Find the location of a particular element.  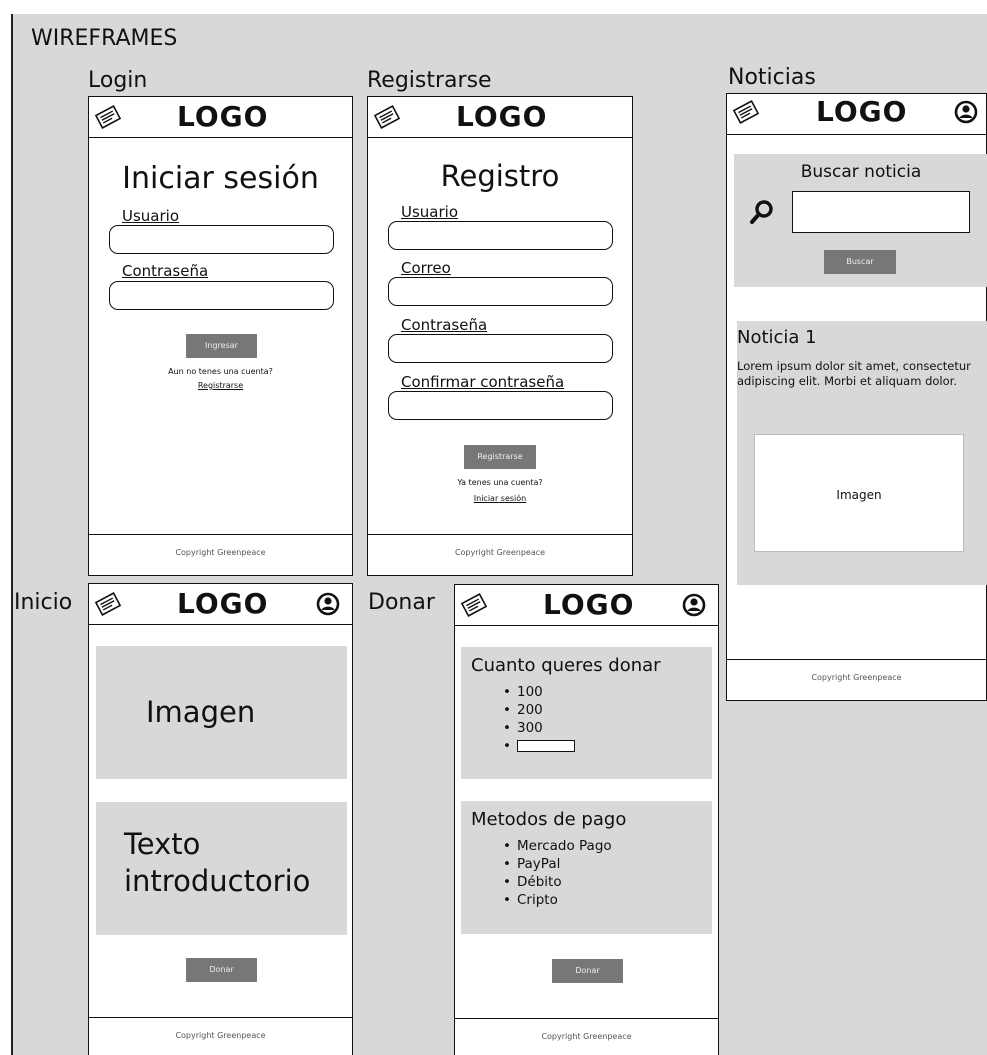

register-confirm-input is located at coordinates (500, 405).